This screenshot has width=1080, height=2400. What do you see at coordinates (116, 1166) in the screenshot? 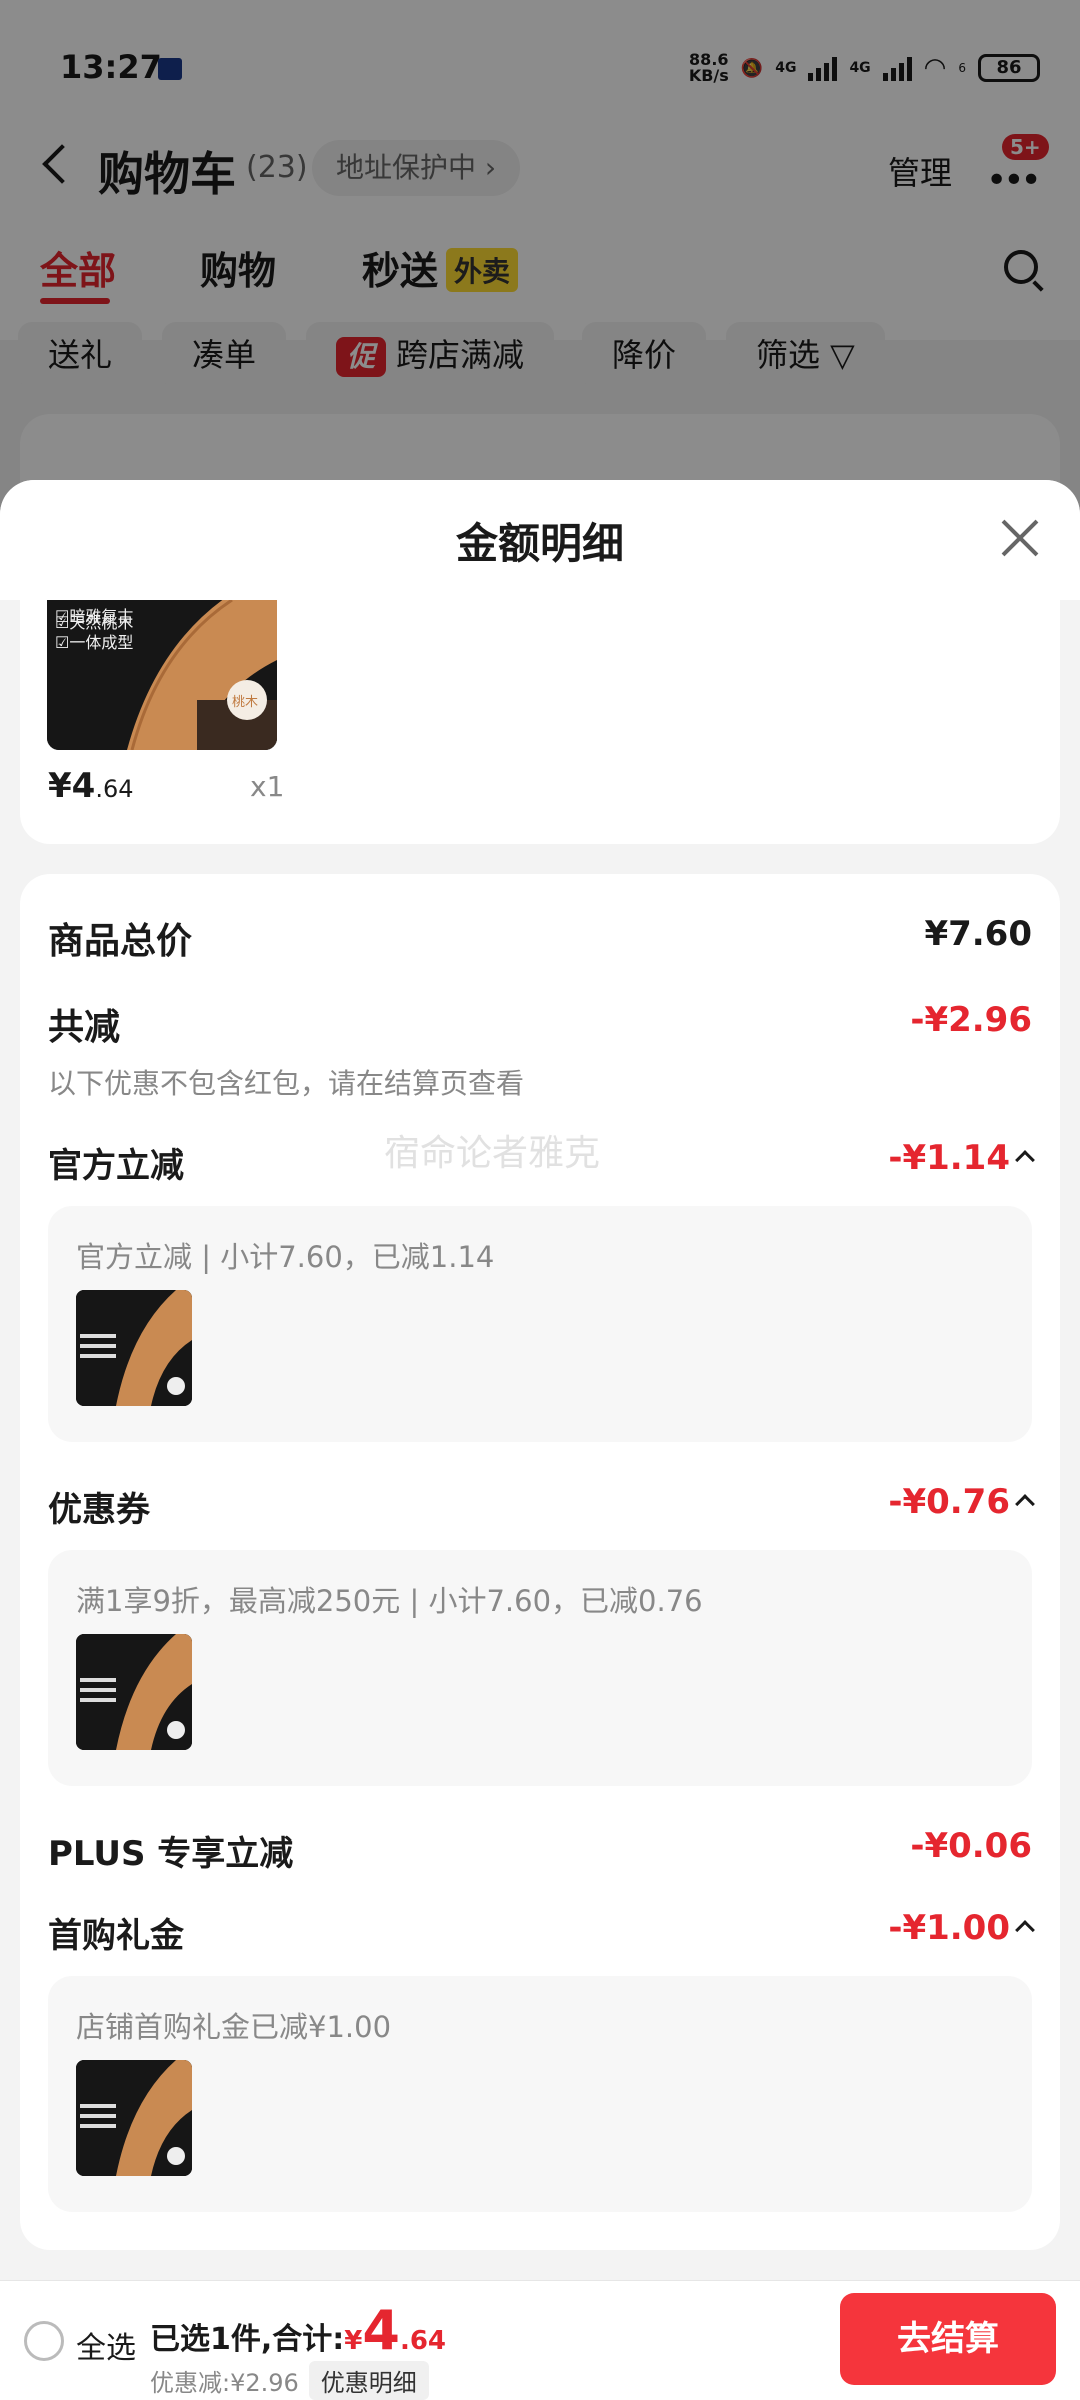
I see `official-discount-label: 官方立减` at bounding box center [116, 1166].